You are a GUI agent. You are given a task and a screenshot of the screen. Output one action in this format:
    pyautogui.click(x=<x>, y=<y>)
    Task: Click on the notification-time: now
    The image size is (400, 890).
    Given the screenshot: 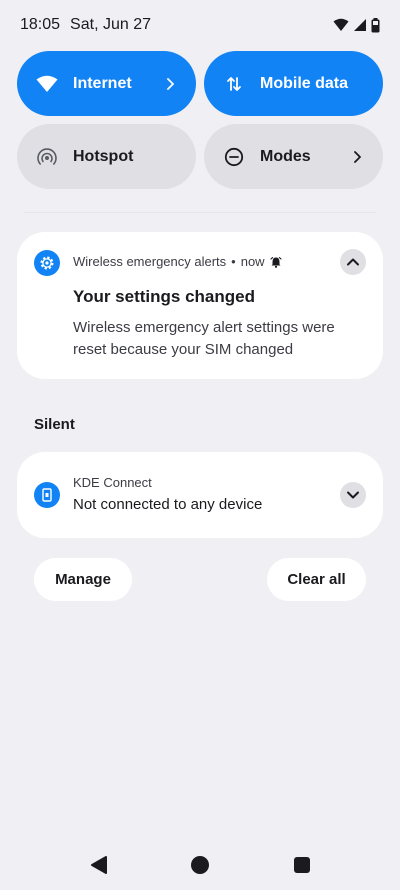 What is the action you would take?
    pyautogui.click(x=252, y=261)
    